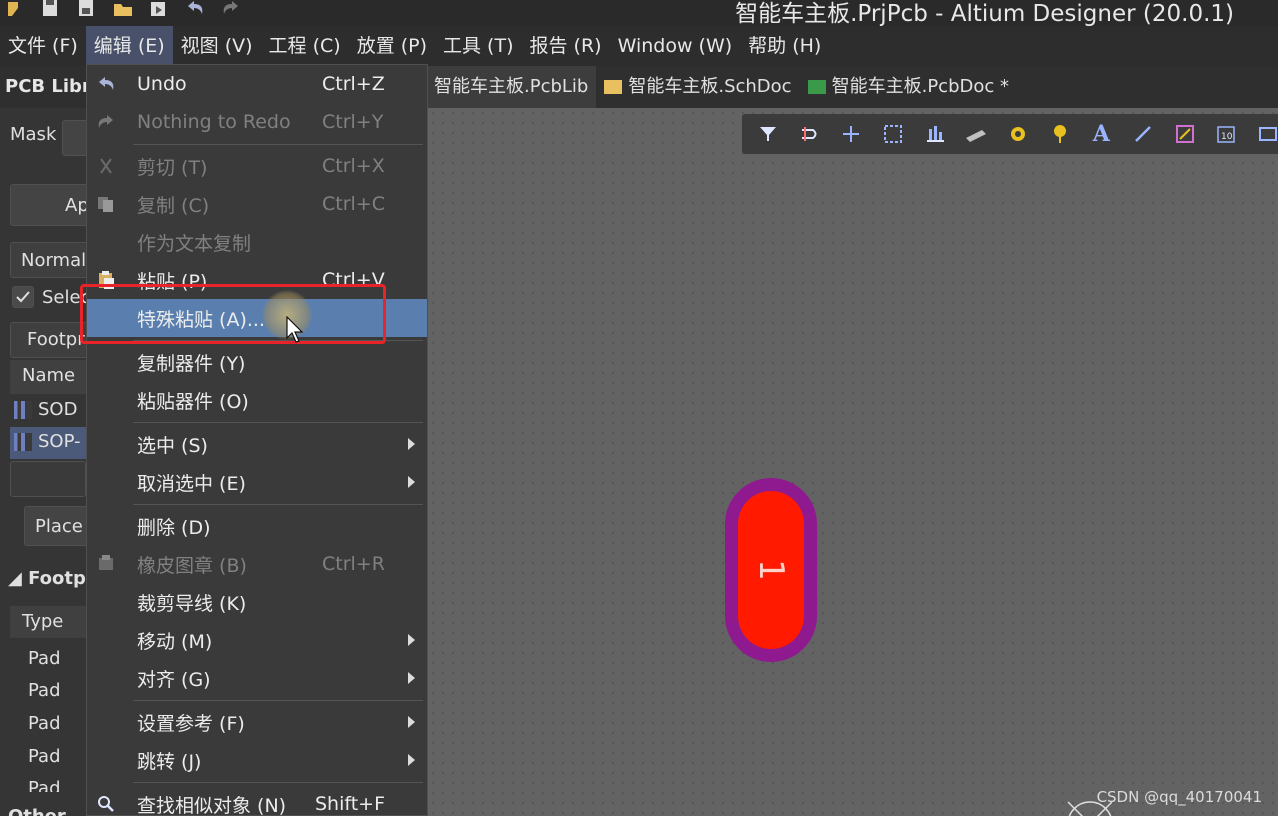 This screenshot has height=816, width=1278. Describe the element at coordinates (257, 564) in the screenshot. I see `menu-item-rubber-stamp: 橡皮图章 (B) Ctrl+R` at that location.